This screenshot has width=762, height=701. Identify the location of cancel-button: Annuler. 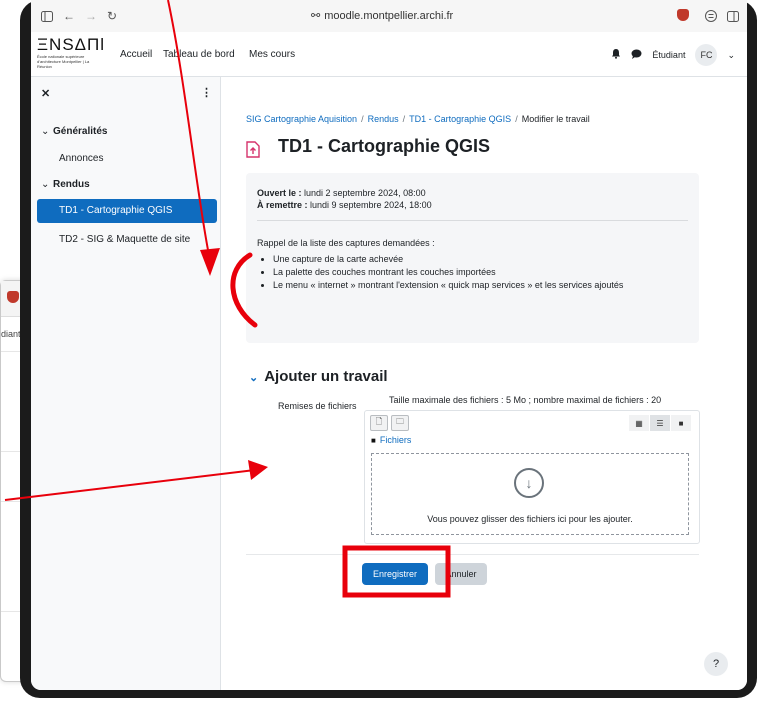
(461, 574).